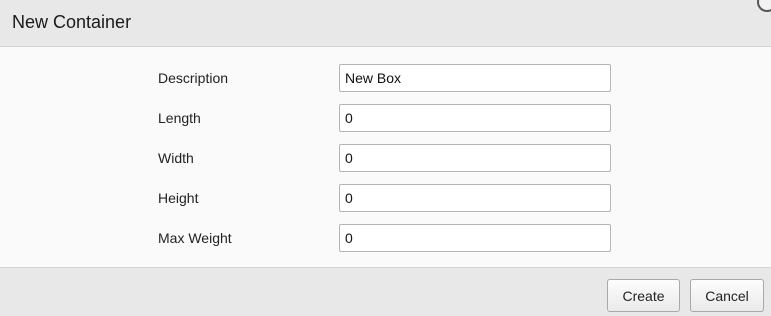 The height and width of the screenshot is (316, 771). I want to click on width-input, so click(475, 158).